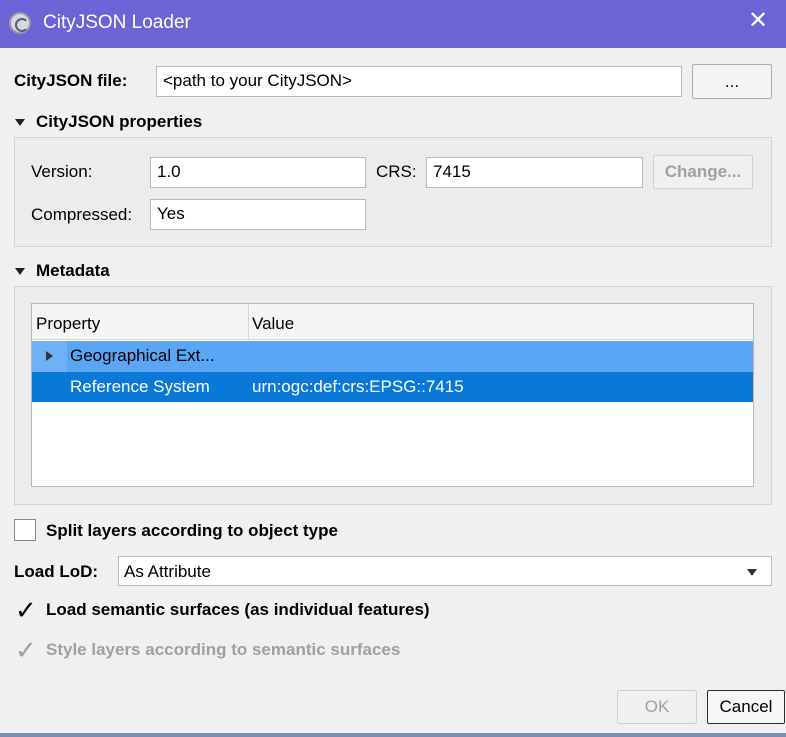 The height and width of the screenshot is (737, 786). Describe the element at coordinates (117, 22) in the screenshot. I see `window-title: CityJSON Loader` at that location.